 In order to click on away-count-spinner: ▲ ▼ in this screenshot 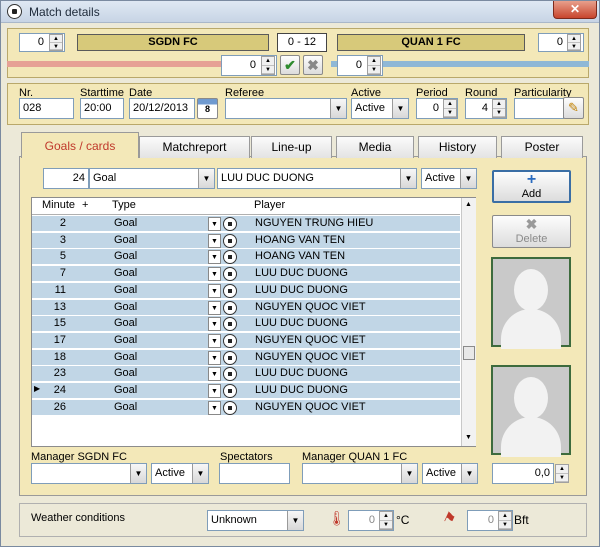, I will do `click(574, 42)`.